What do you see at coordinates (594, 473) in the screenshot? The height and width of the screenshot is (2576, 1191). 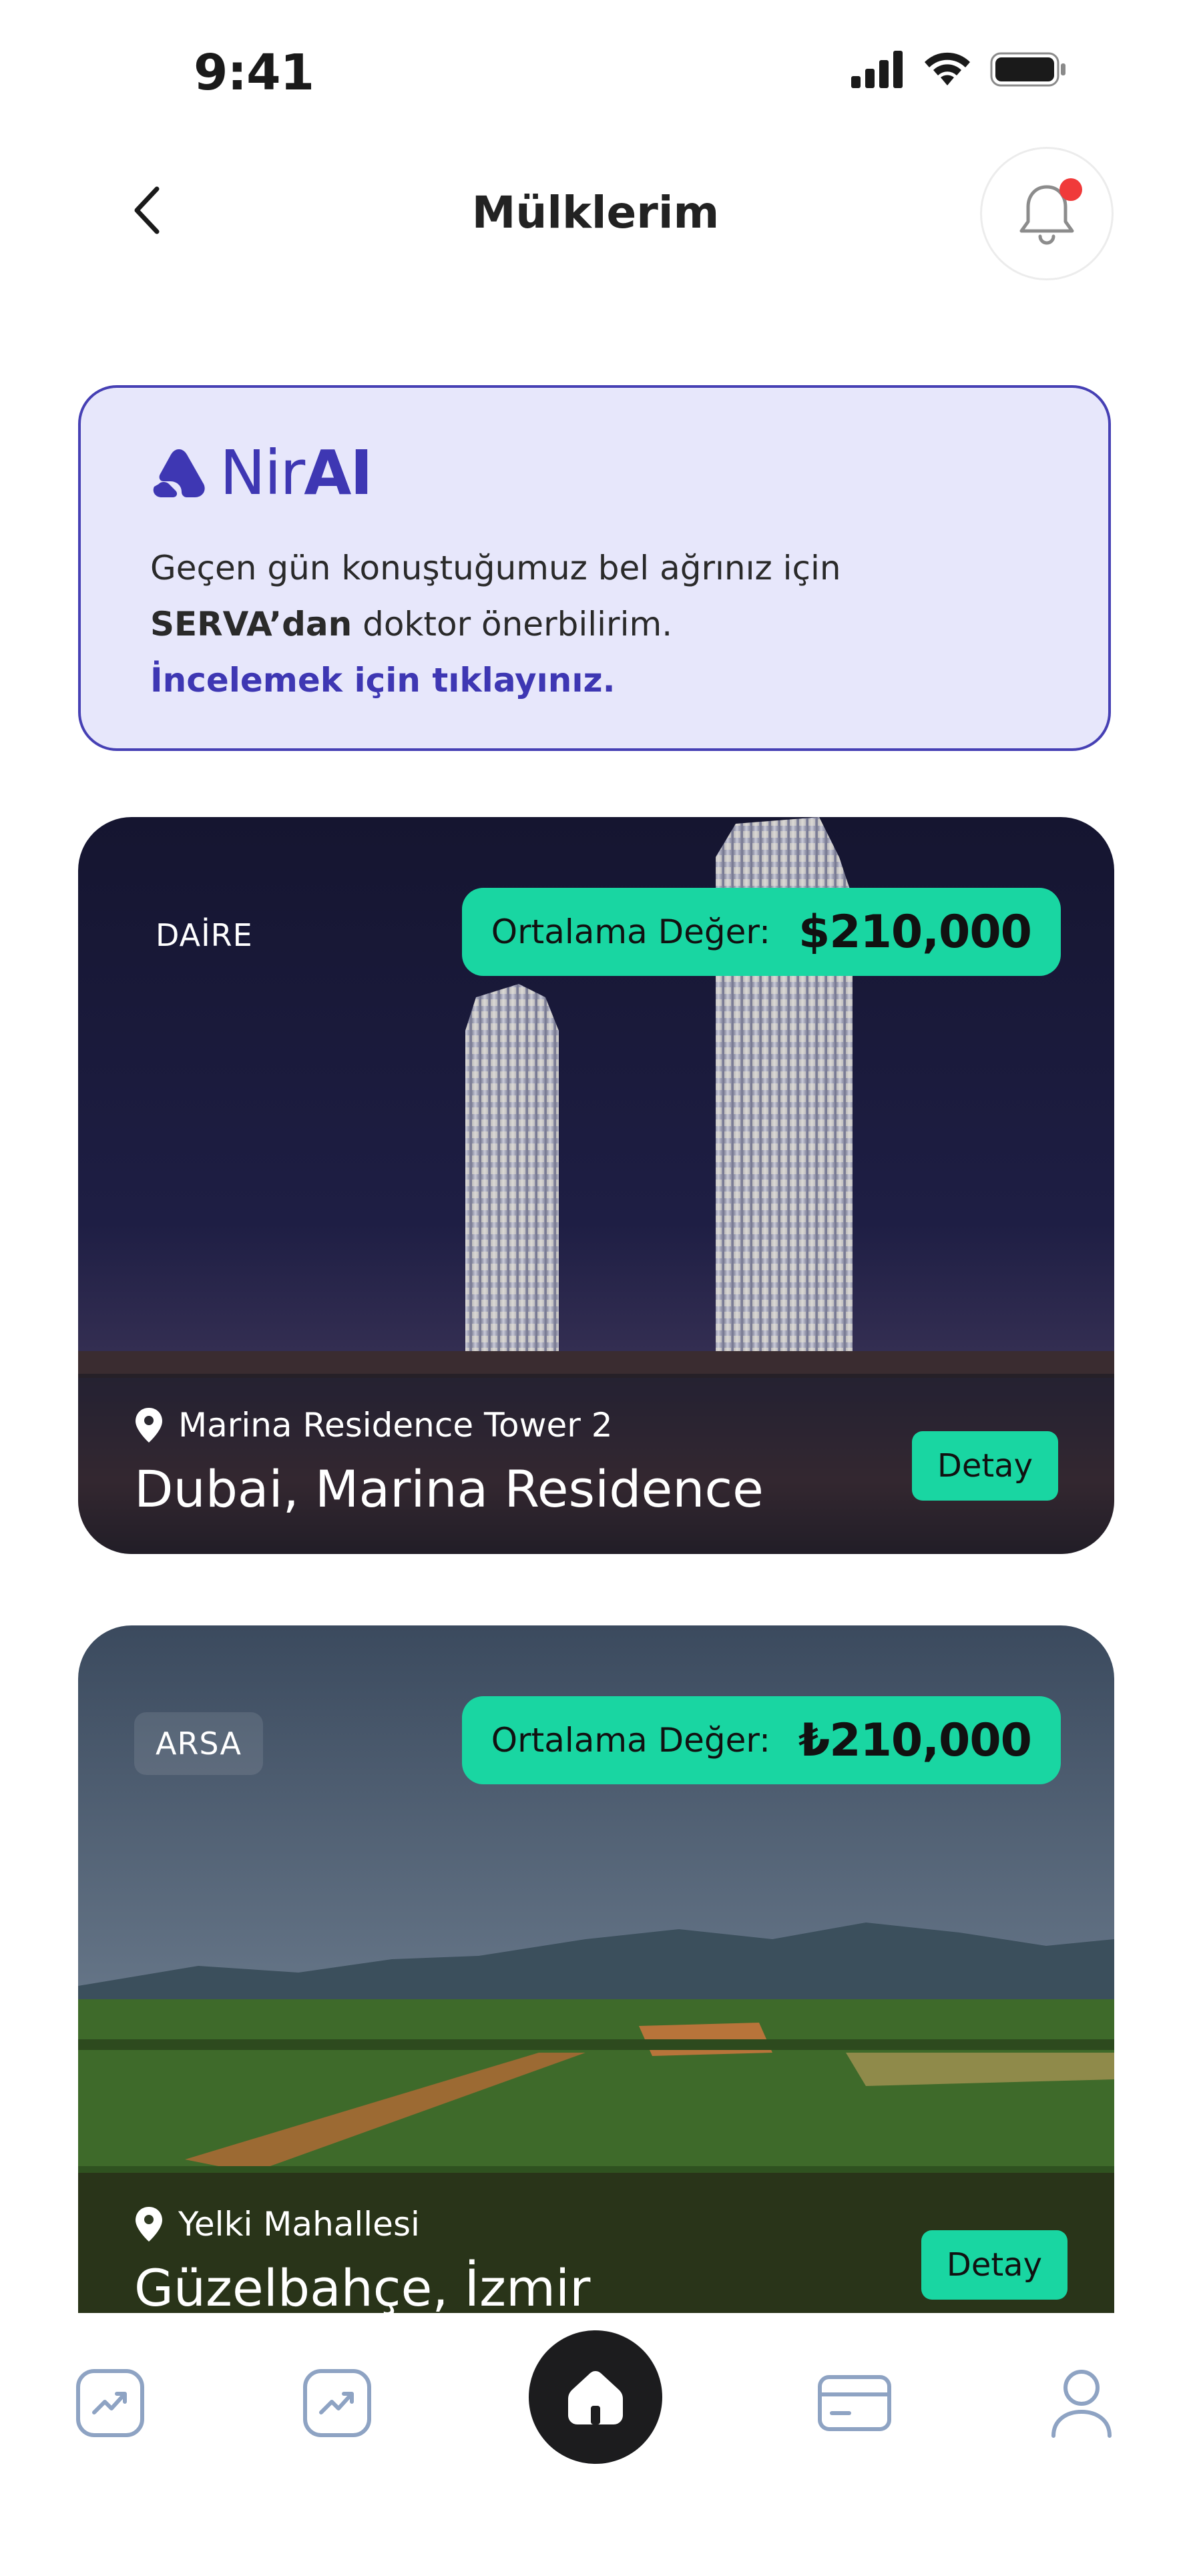 I see `nirai-logo: NirAI` at bounding box center [594, 473].